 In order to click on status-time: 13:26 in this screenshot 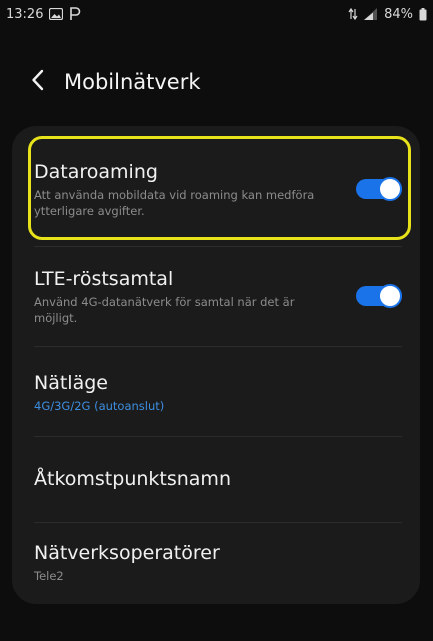, I will do `click(25, 14)`.